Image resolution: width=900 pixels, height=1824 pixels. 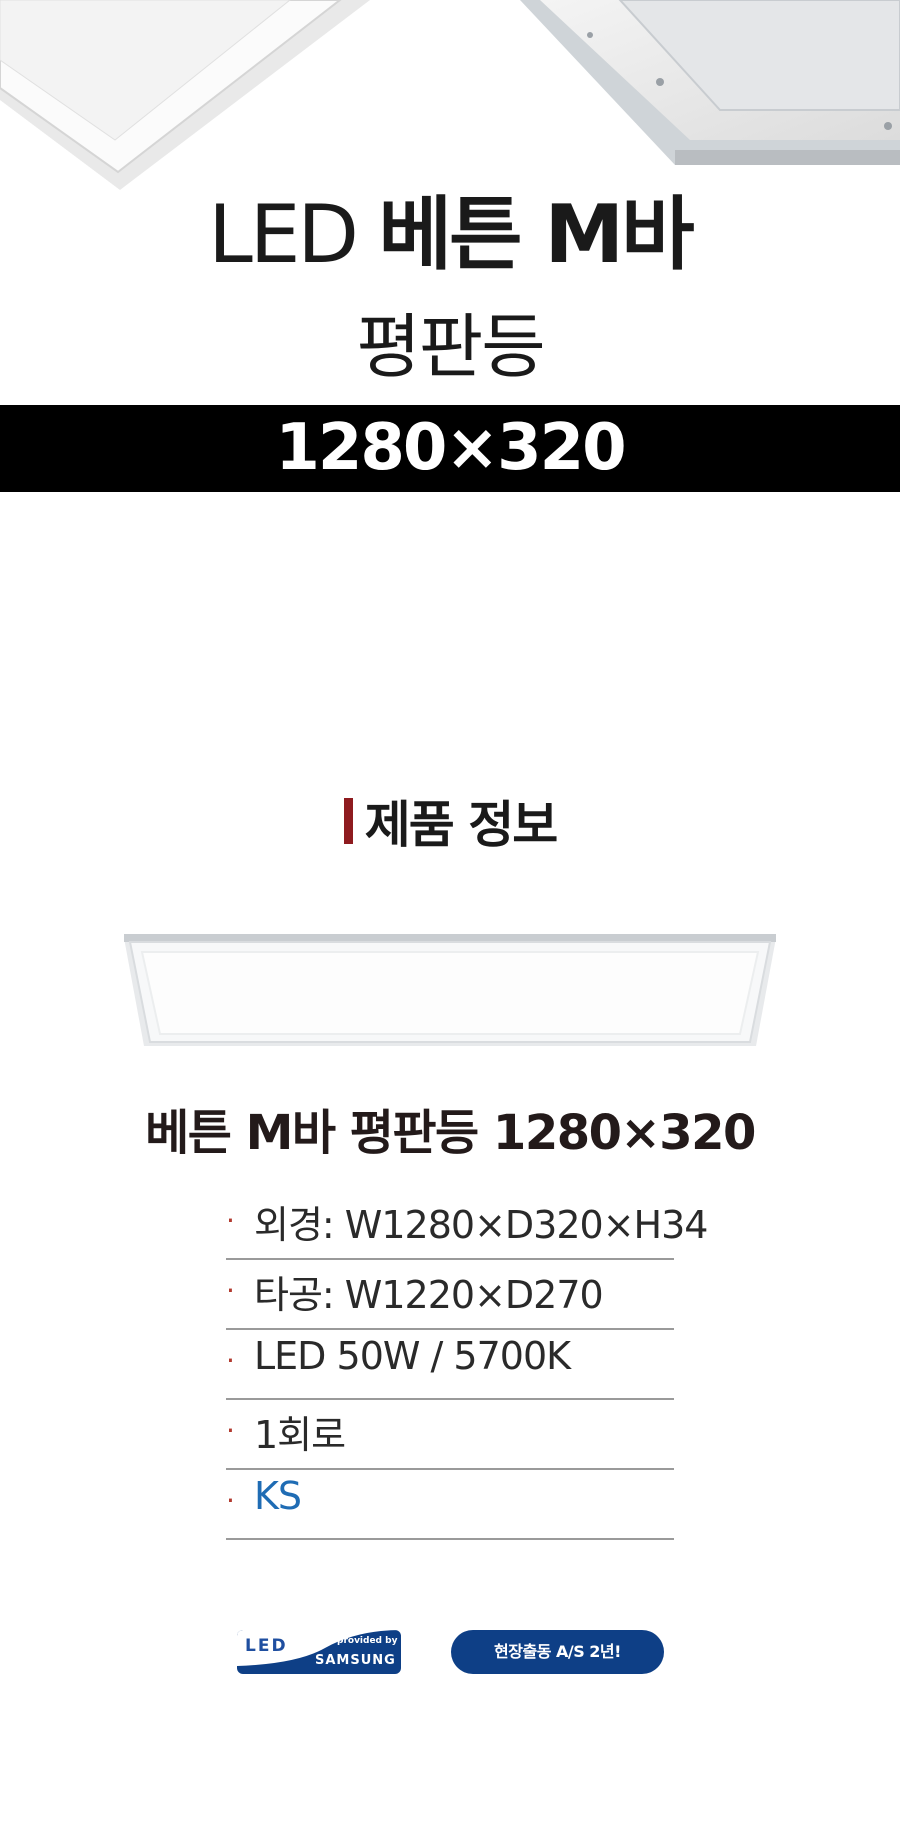 I want to click on hero-subtitle: 평판등, so click(x=450, y=347).